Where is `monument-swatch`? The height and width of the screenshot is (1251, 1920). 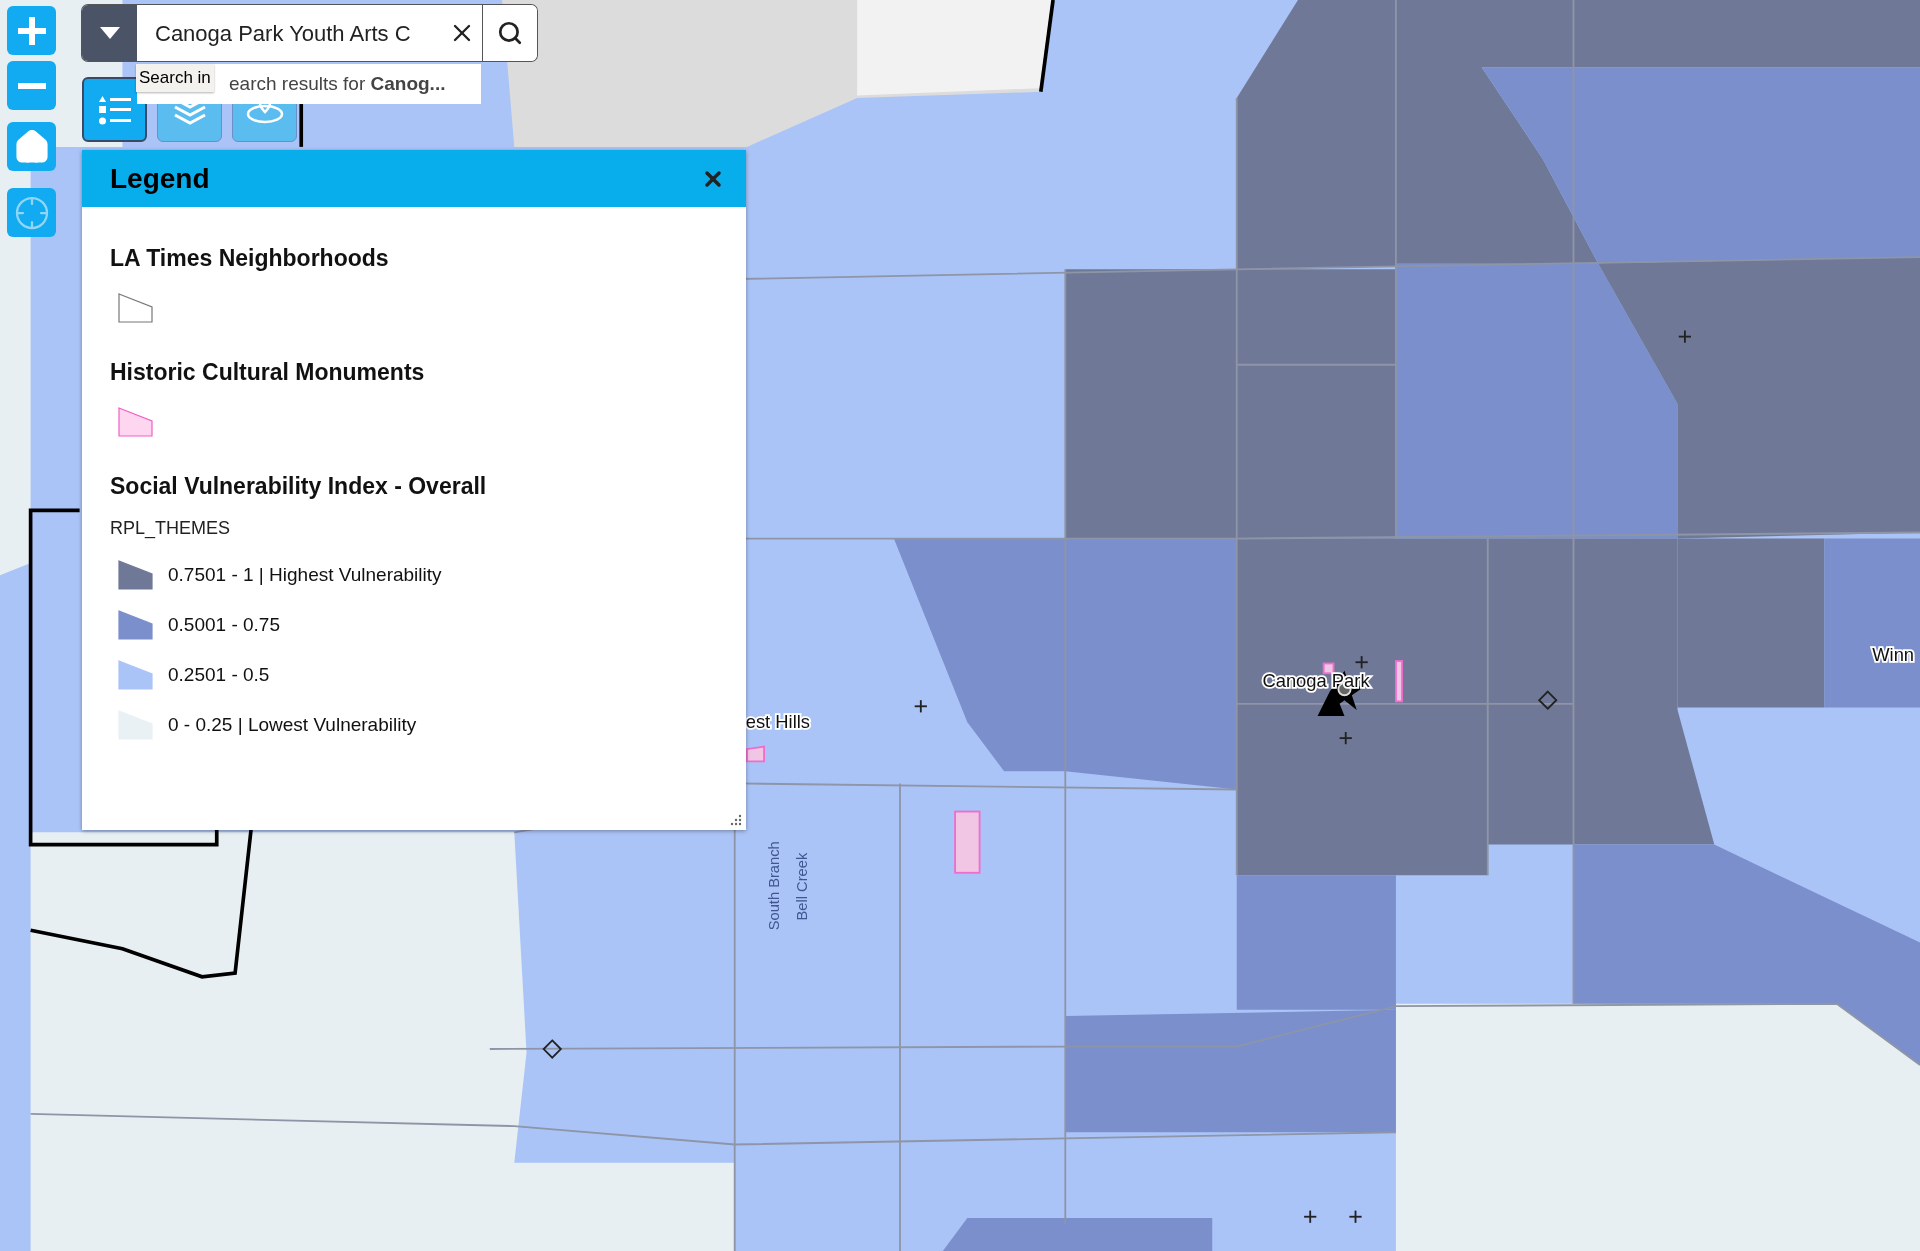
monument-swatch is located at coordinates (136, 422).